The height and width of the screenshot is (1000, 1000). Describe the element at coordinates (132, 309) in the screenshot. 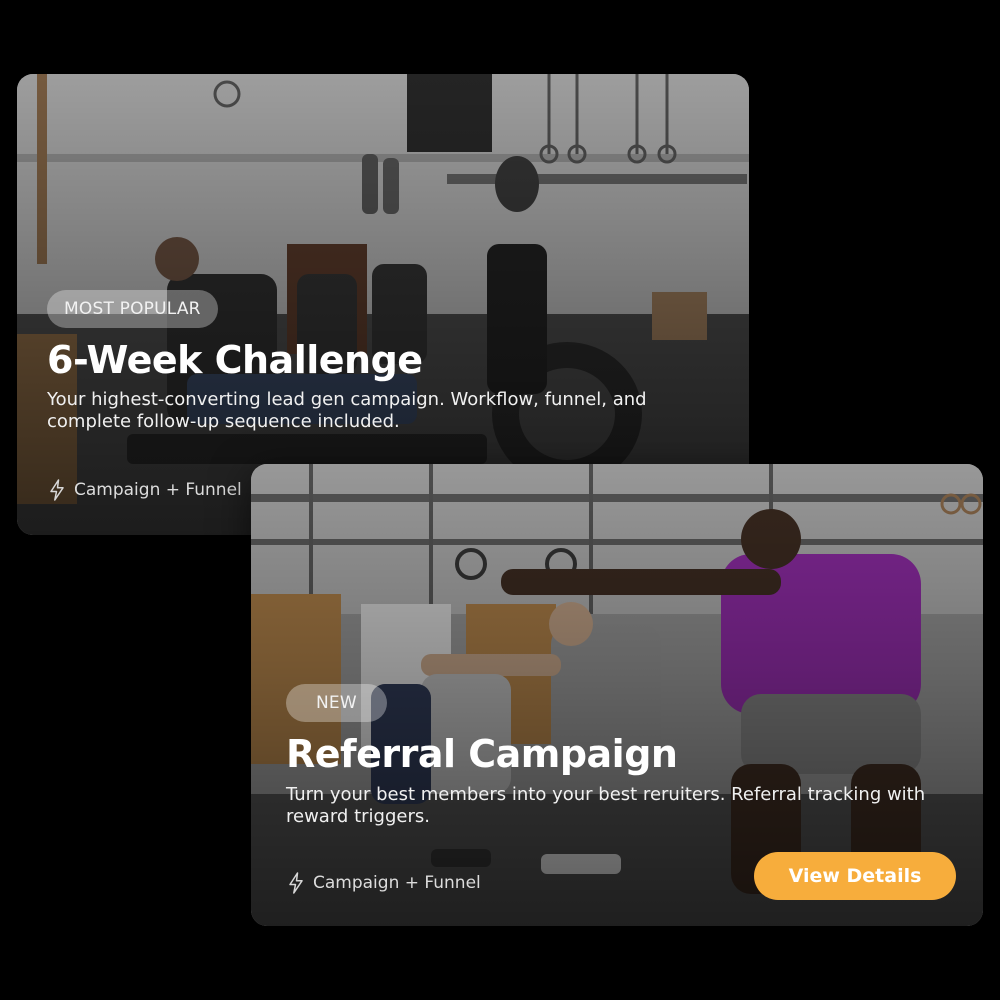

I see `most-popular-badge: MOST POPULAR` at that location.